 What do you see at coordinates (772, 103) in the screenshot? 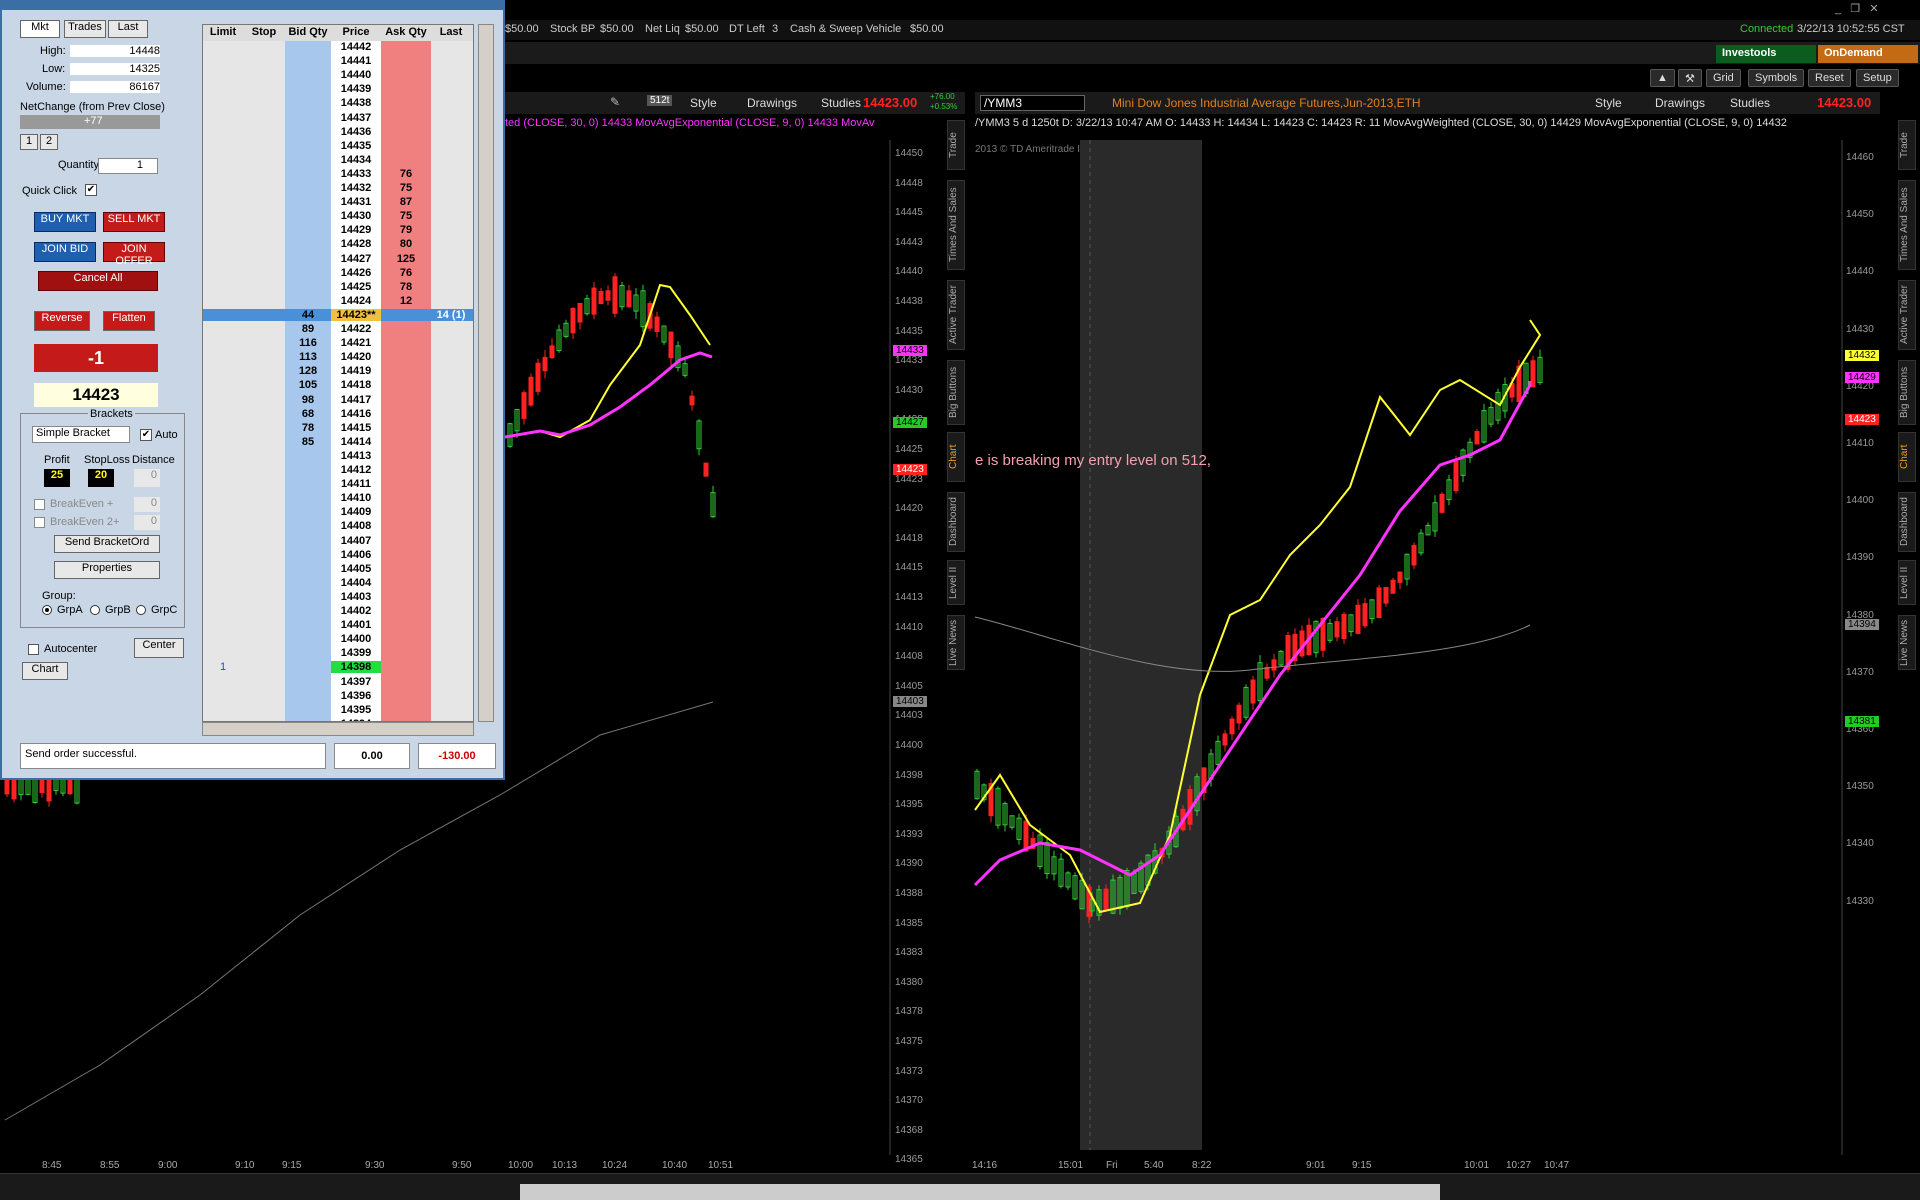
I see `left-drawings-button: Drawings` at bounding box center [772, 103].